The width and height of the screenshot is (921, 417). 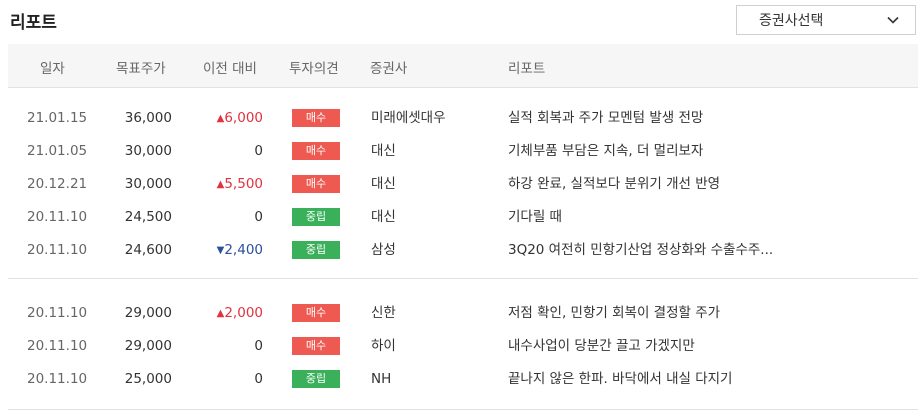 What do you see at coordinates (605, 151) in the screenshot?
I see `report-link: 기체부품 부담은 지속, 더 멀리보자` at bounding box center [605, 151].